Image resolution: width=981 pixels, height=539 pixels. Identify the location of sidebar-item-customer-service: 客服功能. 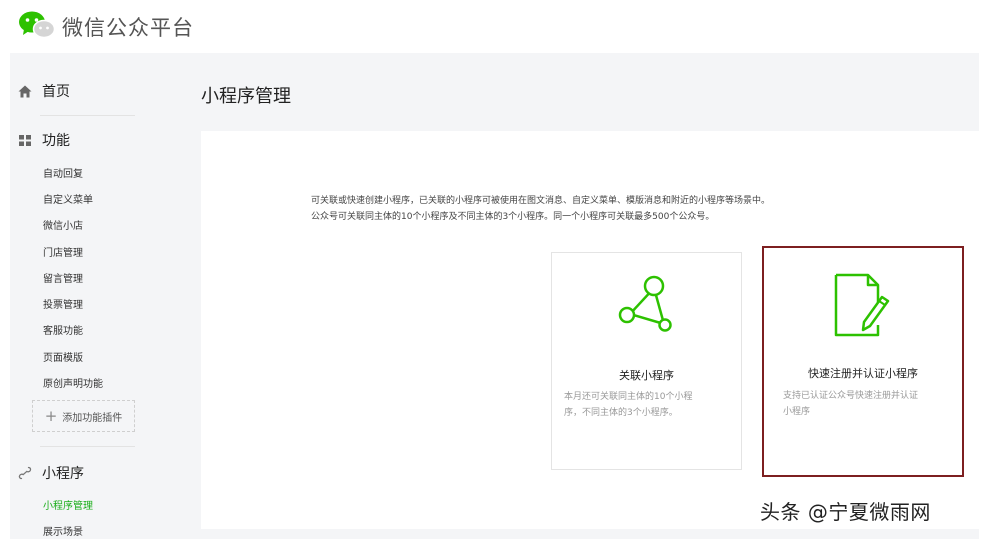
(63, 329).